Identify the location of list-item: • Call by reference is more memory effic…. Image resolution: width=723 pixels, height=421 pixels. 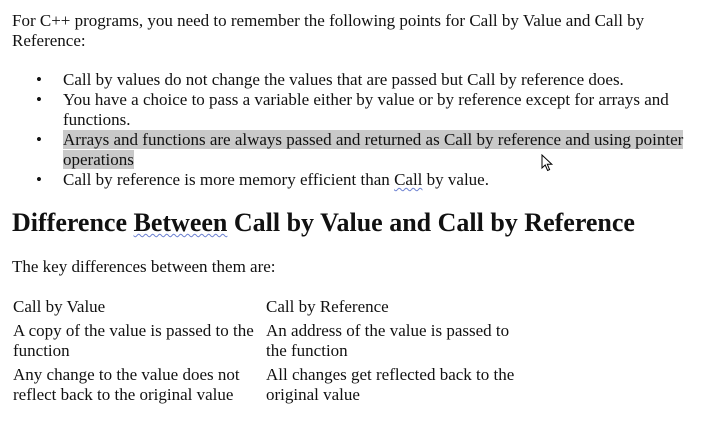
(362, 180).